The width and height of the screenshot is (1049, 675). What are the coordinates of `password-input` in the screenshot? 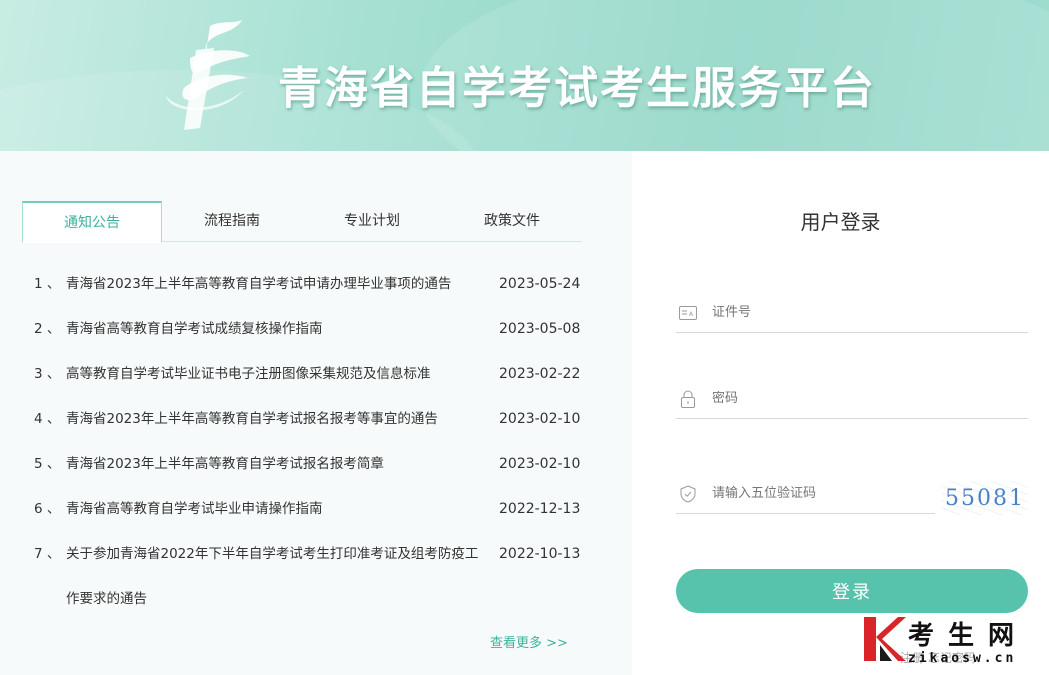 It's located at (852, 398).